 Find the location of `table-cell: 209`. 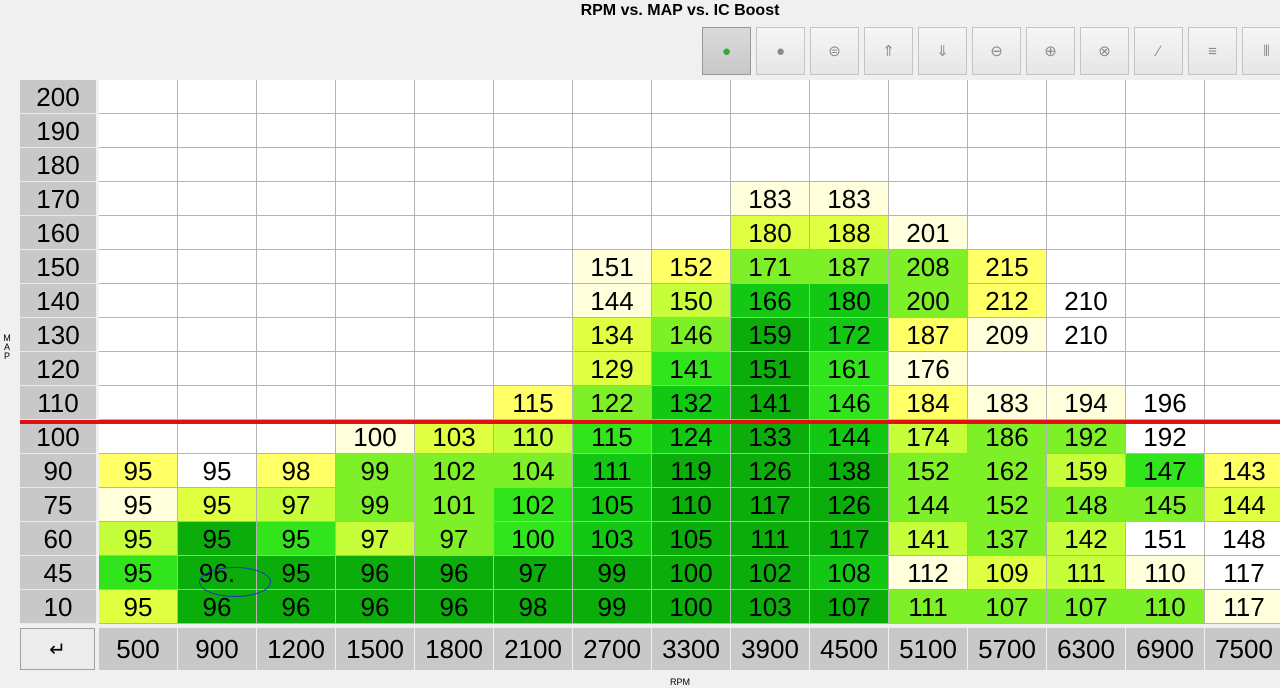

table-cell: 209 is located at coordinates (1007, 335).